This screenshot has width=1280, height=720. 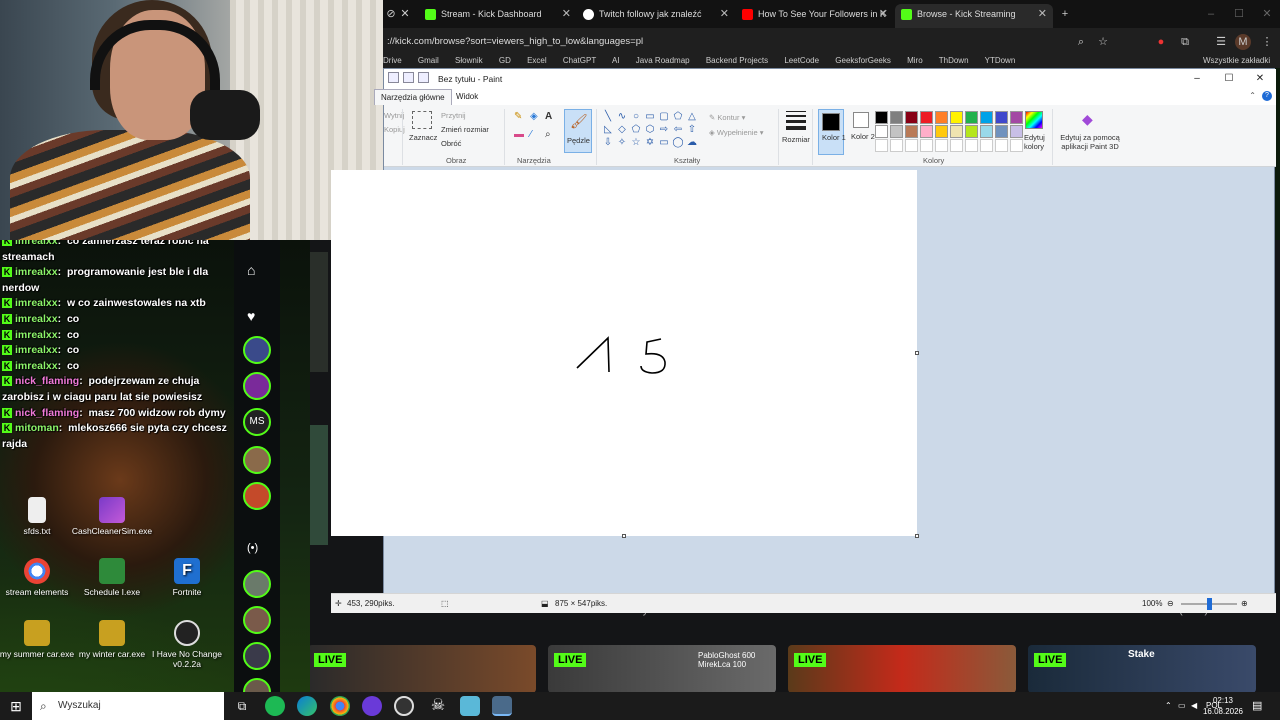 What do you see at coordinates (1065, 14) in the screenshot?
I see `new-tab-icon: +` at bounding box center [1065, 14].